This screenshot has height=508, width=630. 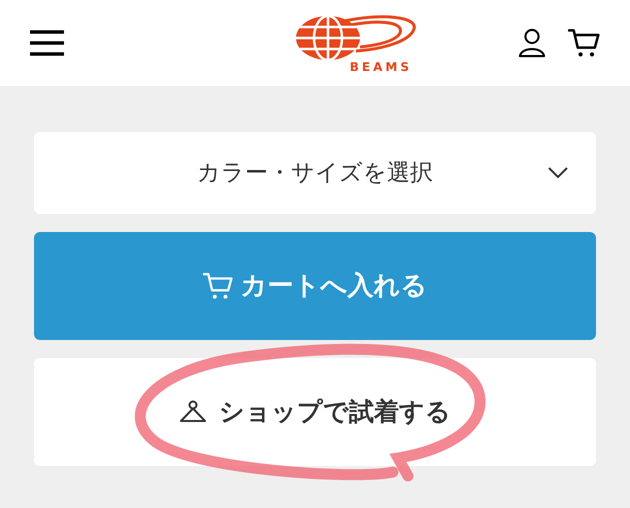 I want to click on logo-text: BEAMS, so click(x=381, y=67).